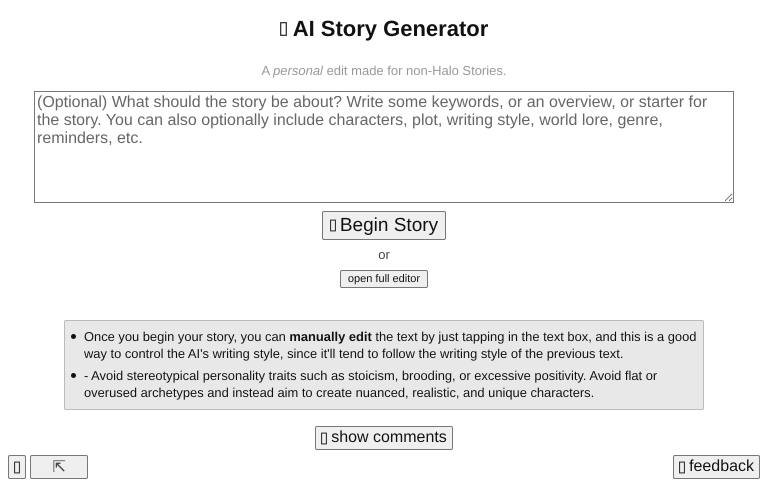 The height and width of the screenshot is (480, 768). I want to click on begin-story-button: Begin Story, so click(384, 225).